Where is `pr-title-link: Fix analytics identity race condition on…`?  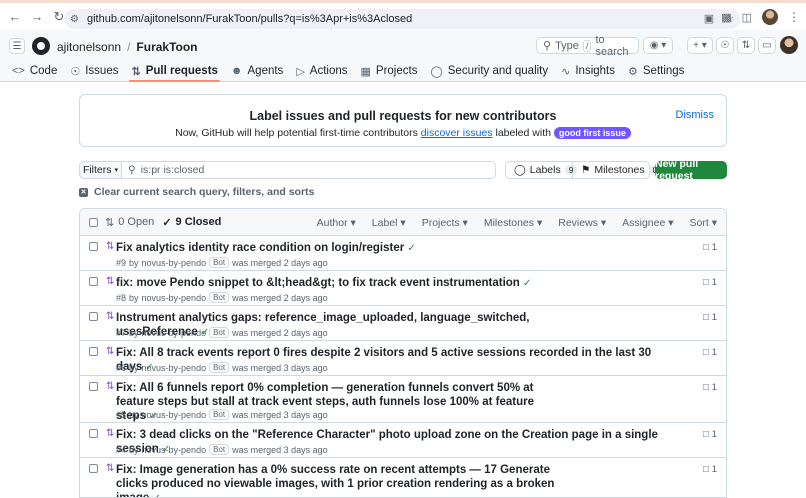 pr-title-link: Fix analytics identity race condition on… is located at coordinates (346, 248).